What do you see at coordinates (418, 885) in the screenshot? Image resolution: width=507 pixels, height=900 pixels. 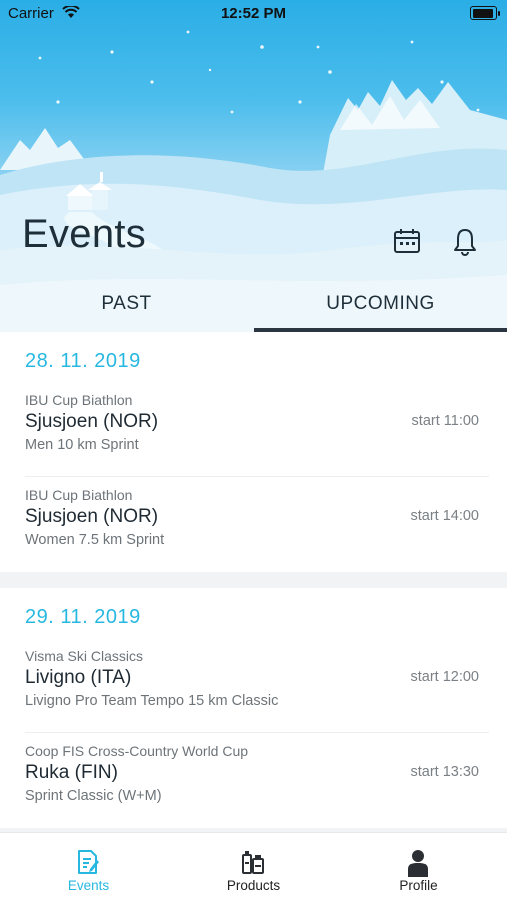 I see `tabbar-label-profile: Profile` at bounding box center [418, 885].